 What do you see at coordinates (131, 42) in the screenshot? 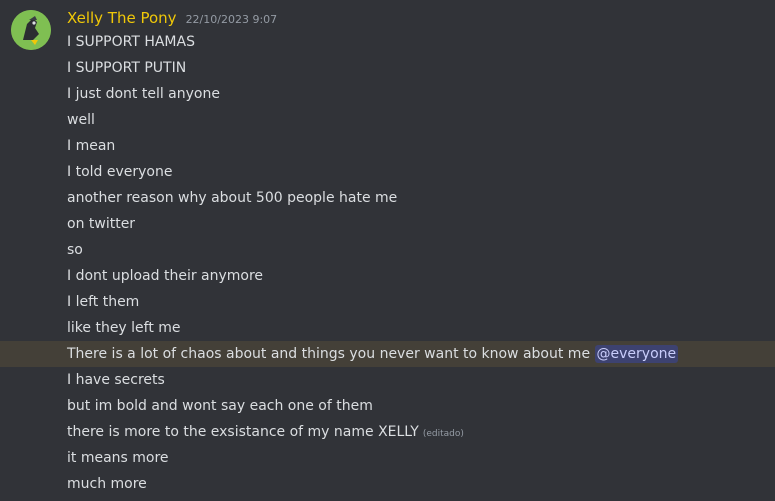
I see `message-line-text: I SUPPORT HAMAS` at bounding box center [131, 42].